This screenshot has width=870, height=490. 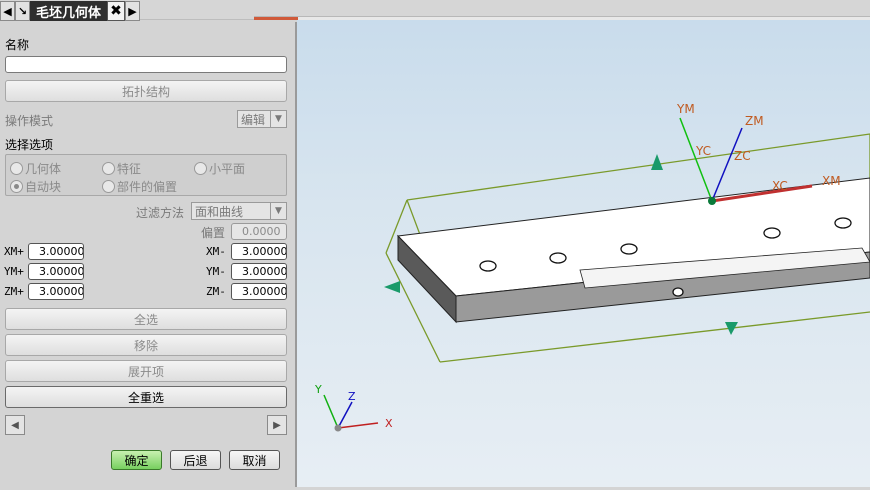 I want to click on ym-plus-input: 3.00000, so click(x=56, y=271).